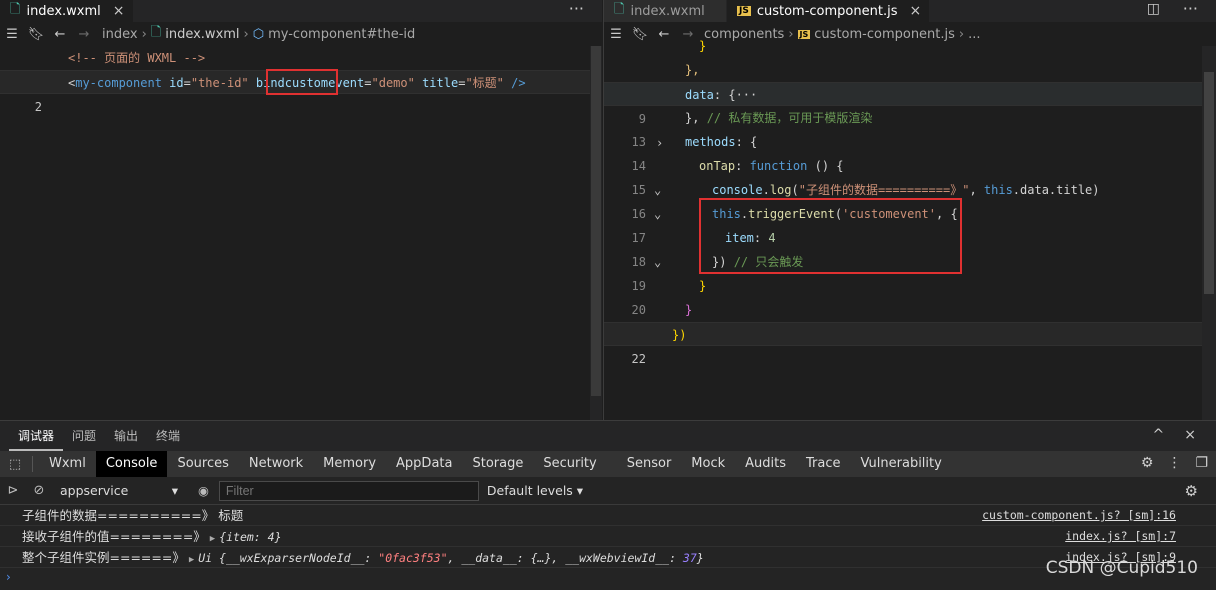 Image resolution: width=1216 pixels, height=590 pixels. I want to click on devtab-audits: Audits, so click(765, 464).